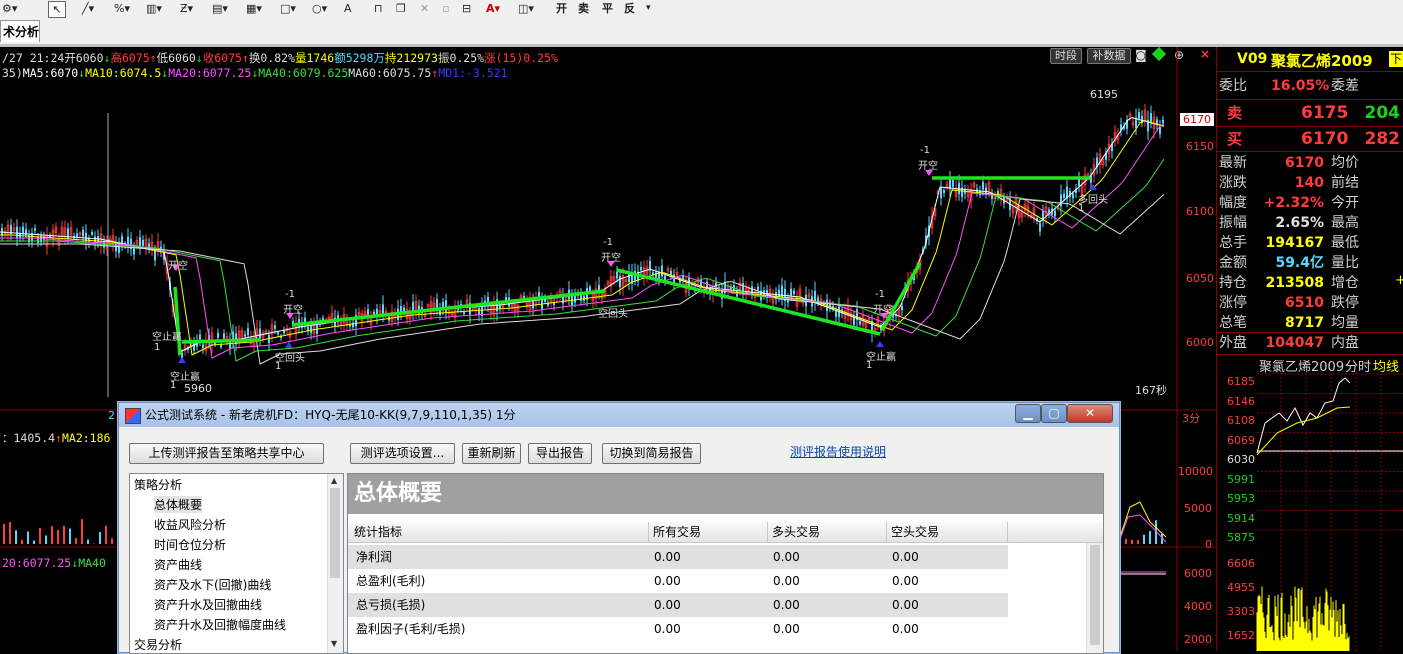 Image resolution: width=1403 pixels, height=654 pixels. Describe the element at coordinates (288, 8) in the screenshot. I see `rect-tool-icon: □▾` at that location.